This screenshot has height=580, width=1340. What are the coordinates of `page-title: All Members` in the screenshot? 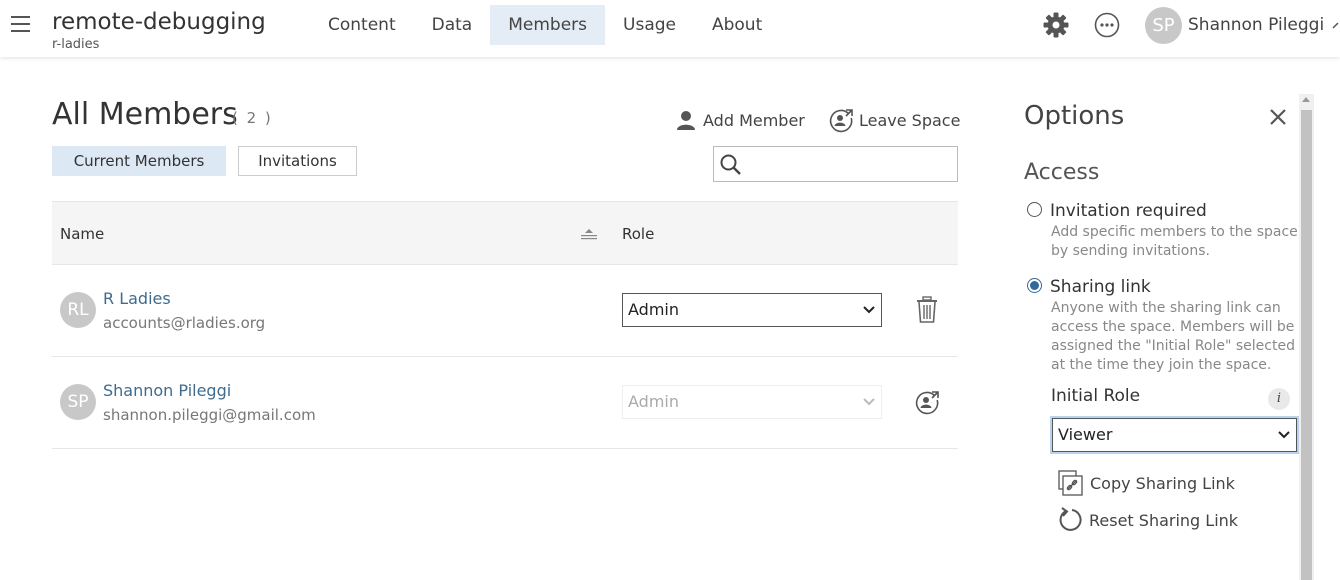 It's located at (145, 114).